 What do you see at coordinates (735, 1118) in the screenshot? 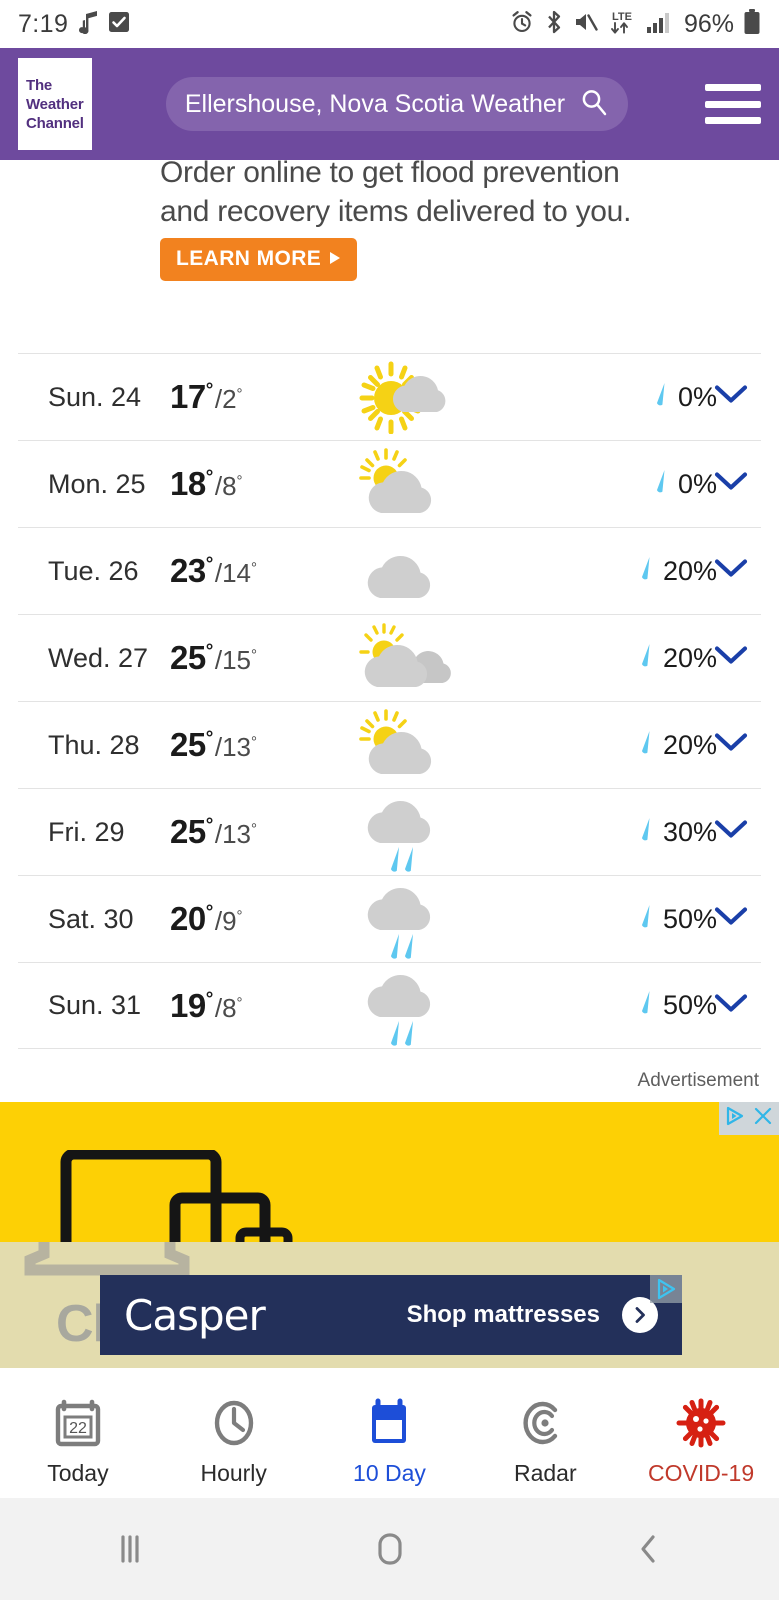
I see `adchoices-icon` at bounding box center [735, 1118].